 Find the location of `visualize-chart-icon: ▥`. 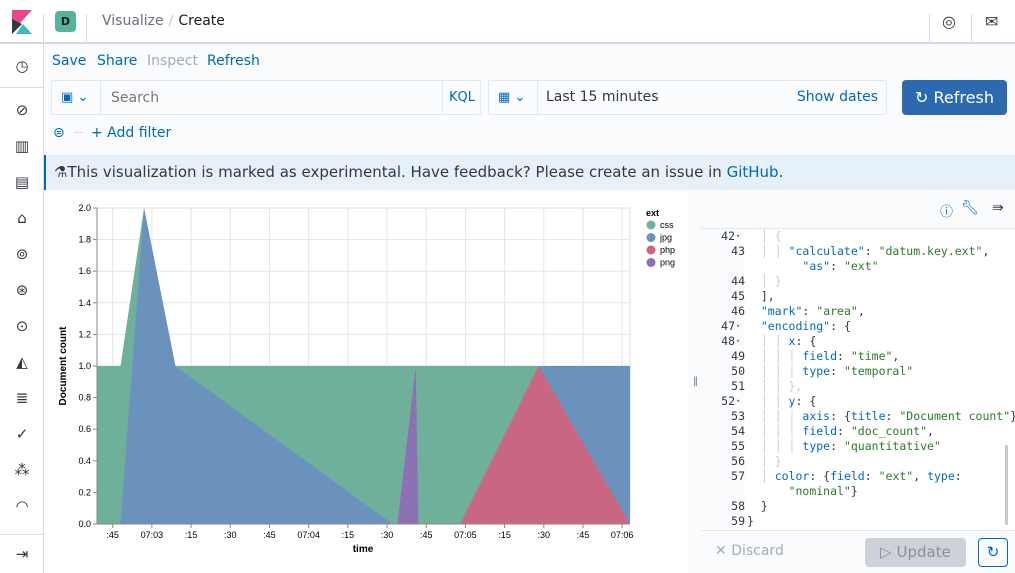

visualize-chart-icon: ▥ is located at coordinates (22, 146).